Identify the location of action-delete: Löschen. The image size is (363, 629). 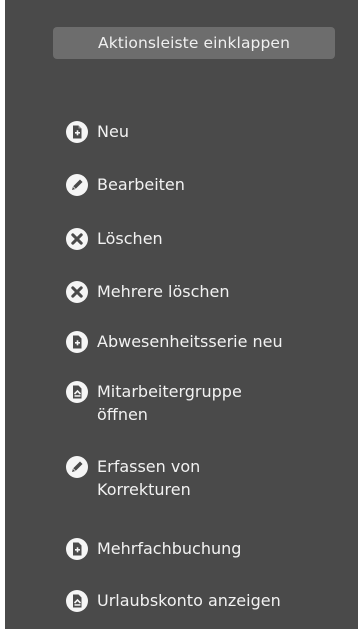
(210, 239).